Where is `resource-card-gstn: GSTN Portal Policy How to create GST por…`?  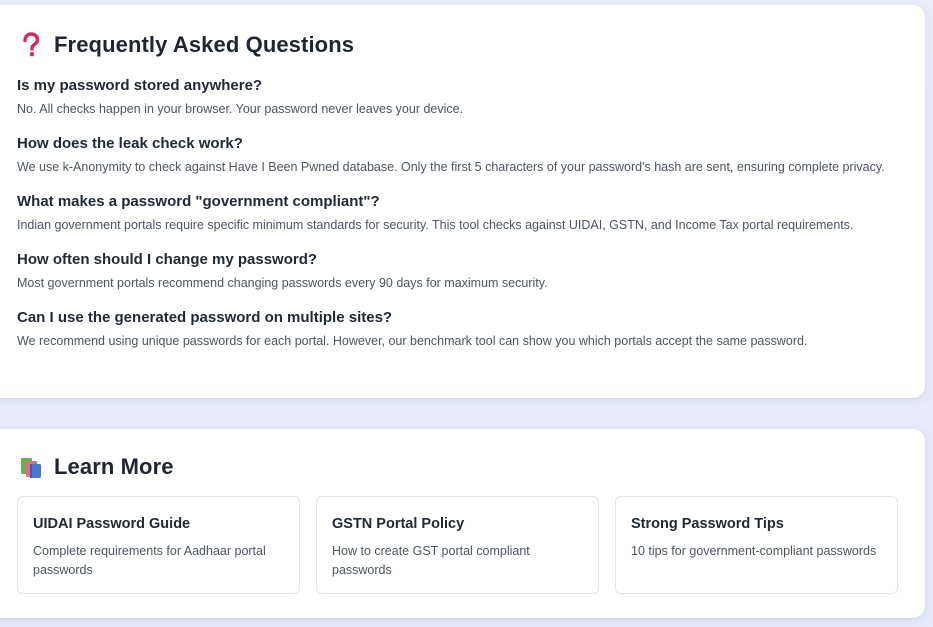
resource-card-gstn: GSTN Portal Policy How to create GST por… is located at coordinates (457, 545).